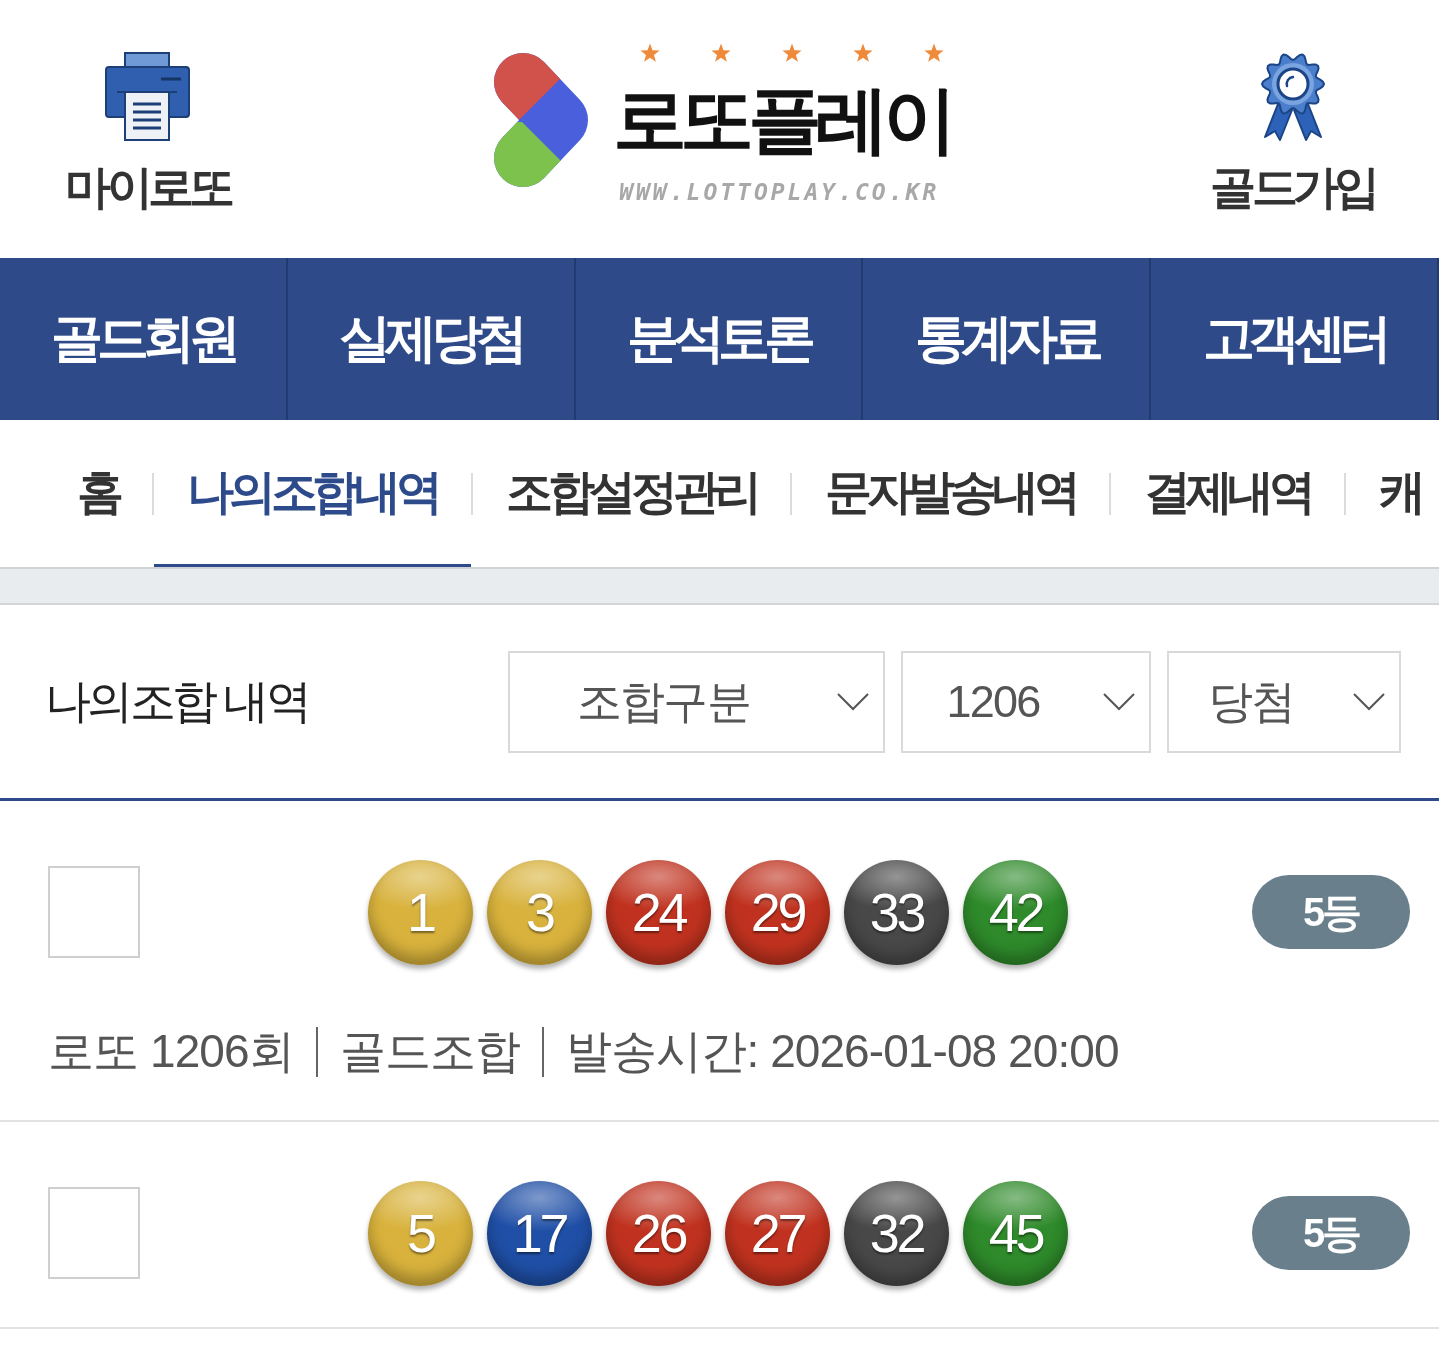 The image size is (1439, 1371). What do you see at coordinates (777, 912) in the screenshot?
I see `number-ball: 29` at bounding box center [777, 912].